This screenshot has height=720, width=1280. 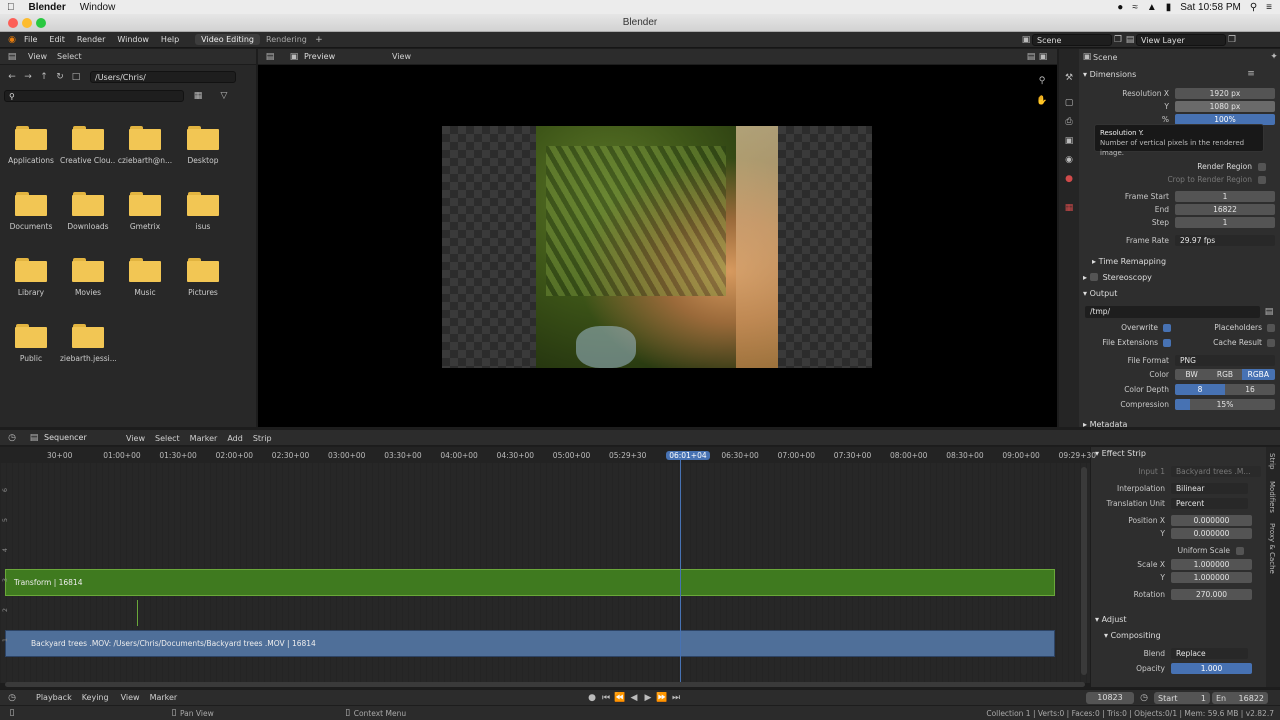 What do you see at coordinates (1225, 93) in the screenshot?
I see `resolution-x-field: 1920 px` at bounding box center [1225, 93].